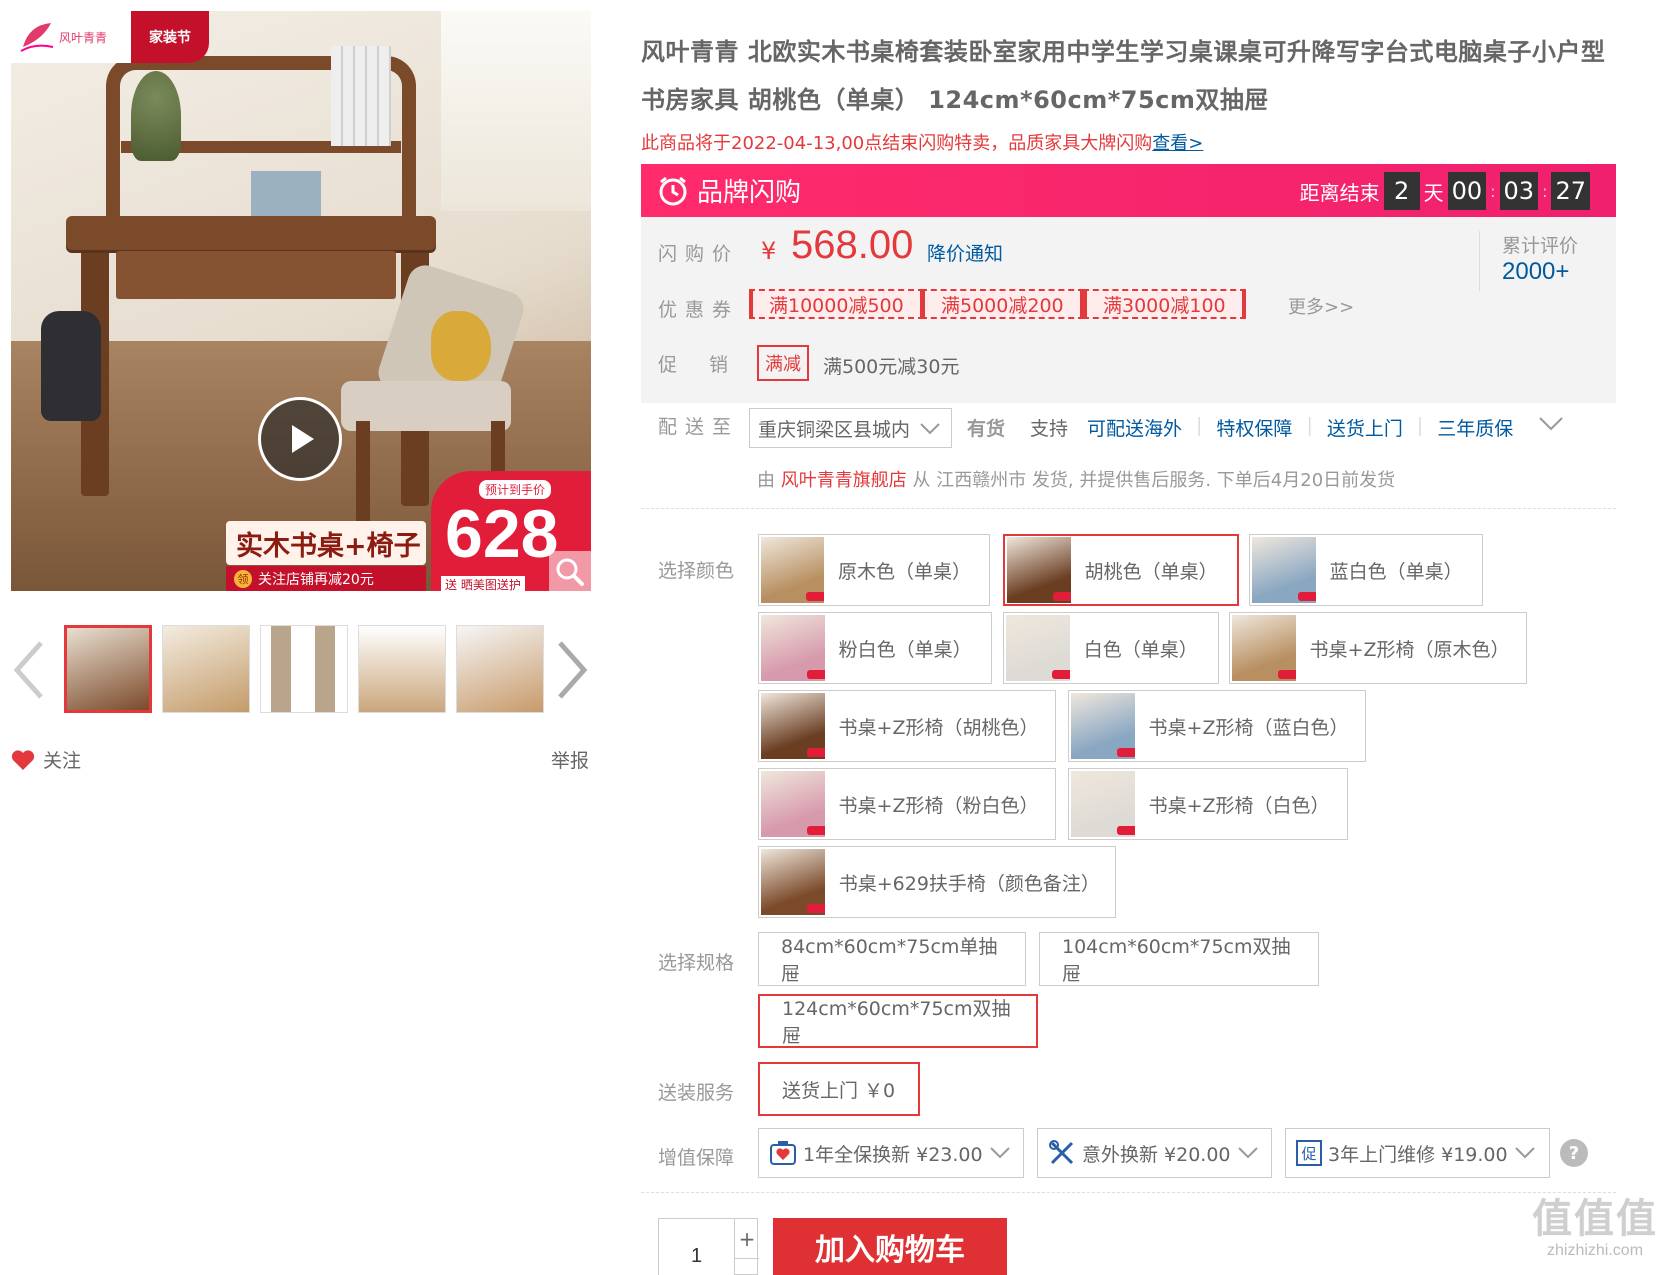 Image resolution: width=1673 pixels, height=1275 pixels. Describe the element at coordinates (1164, 304) in the screenshot. I see `coupon-3000-100: 满3000减100` at that location.